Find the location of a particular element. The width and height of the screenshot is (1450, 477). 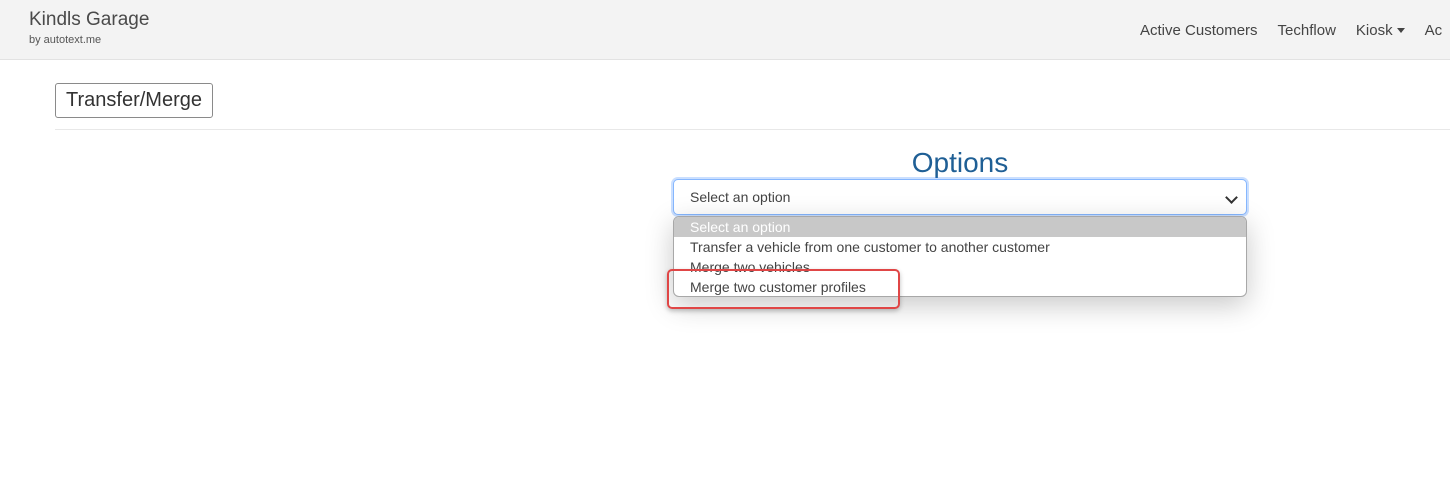

dropdown-option-merge-vehicles: Merge two vehicles is located at coordinates (960, 267).